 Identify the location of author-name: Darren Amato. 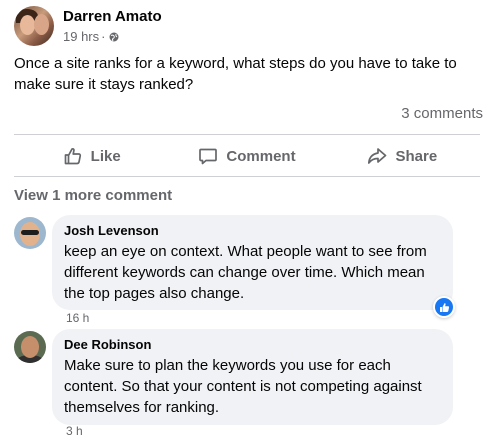
(112, 17).